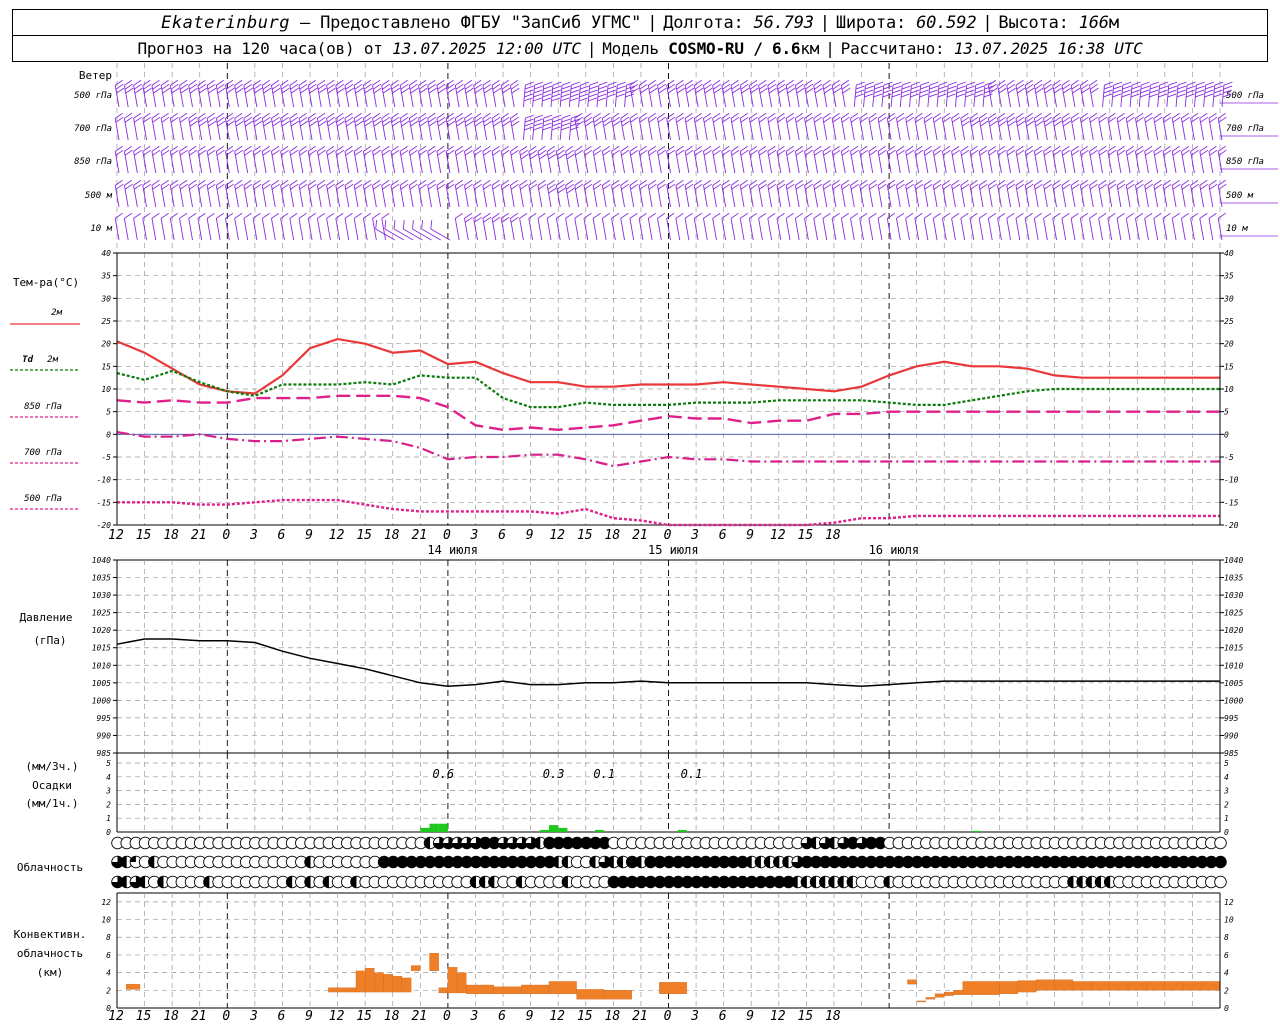 This screenshot has height=1024, width=1280. I want to click on x-tick-label: 0, so click(226, 535).